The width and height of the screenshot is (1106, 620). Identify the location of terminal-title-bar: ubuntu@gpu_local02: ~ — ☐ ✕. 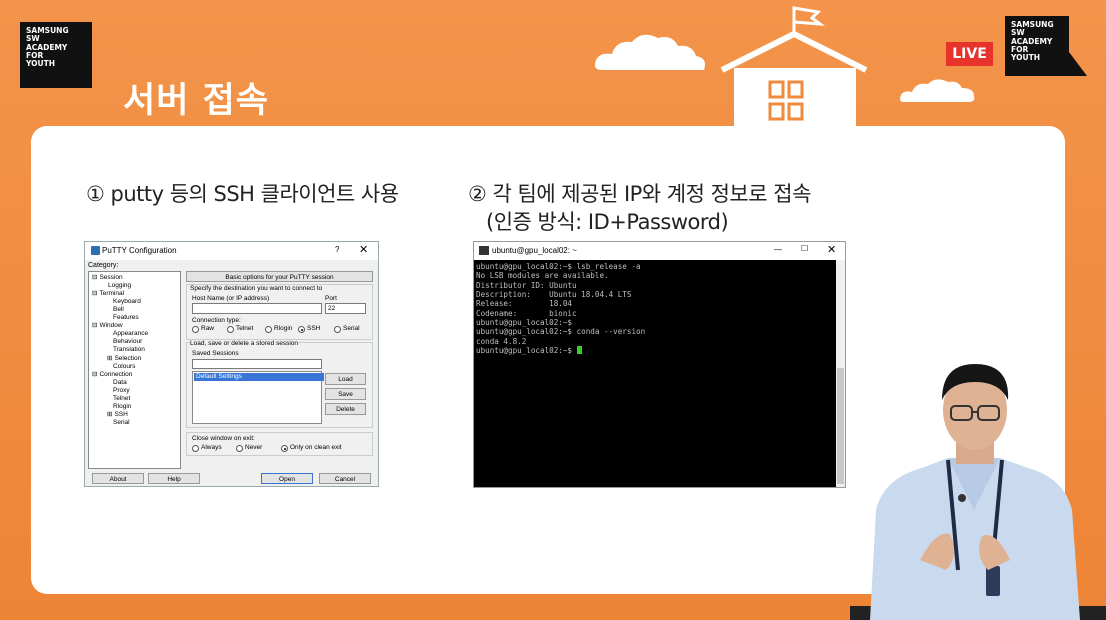
(659, 251).